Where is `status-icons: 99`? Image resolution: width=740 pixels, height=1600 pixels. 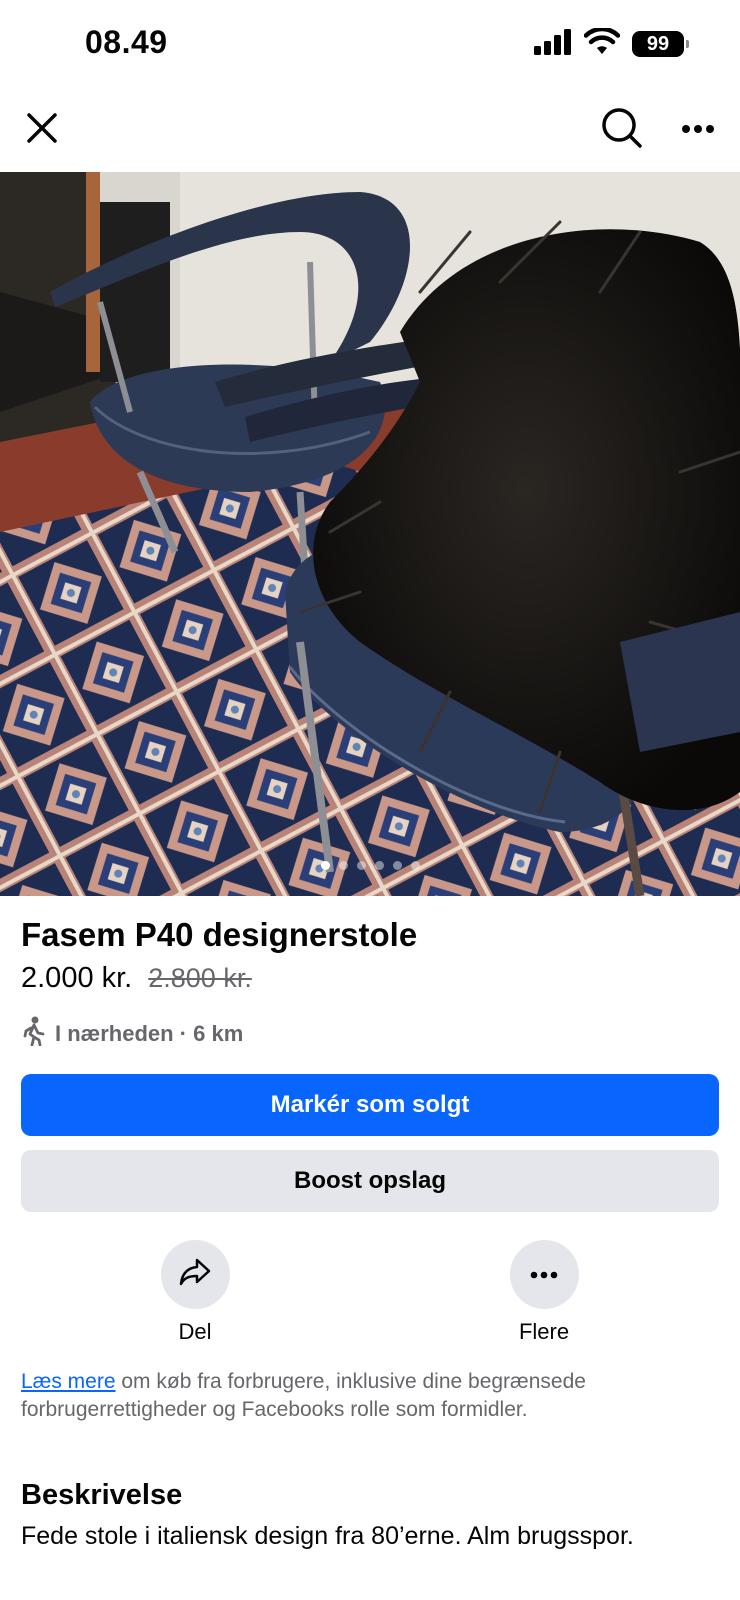 status-icons: 99 is located at coordinates (611, 43).